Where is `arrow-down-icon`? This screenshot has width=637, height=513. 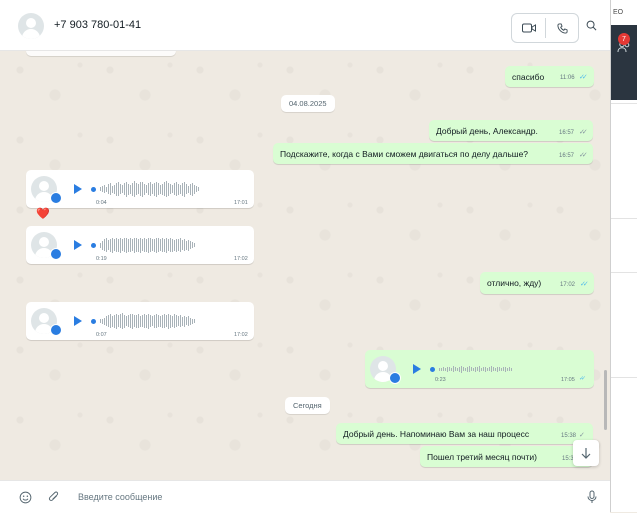
arrow-down-icon is located at coordinates (586, 453).